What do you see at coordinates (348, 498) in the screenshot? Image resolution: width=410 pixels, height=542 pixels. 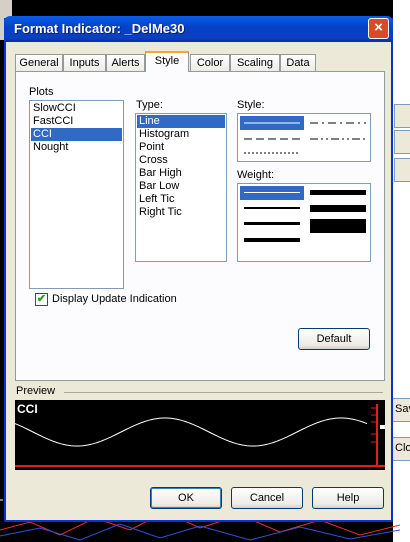 I see `help-button: Help` at bounding box center [348, 498].